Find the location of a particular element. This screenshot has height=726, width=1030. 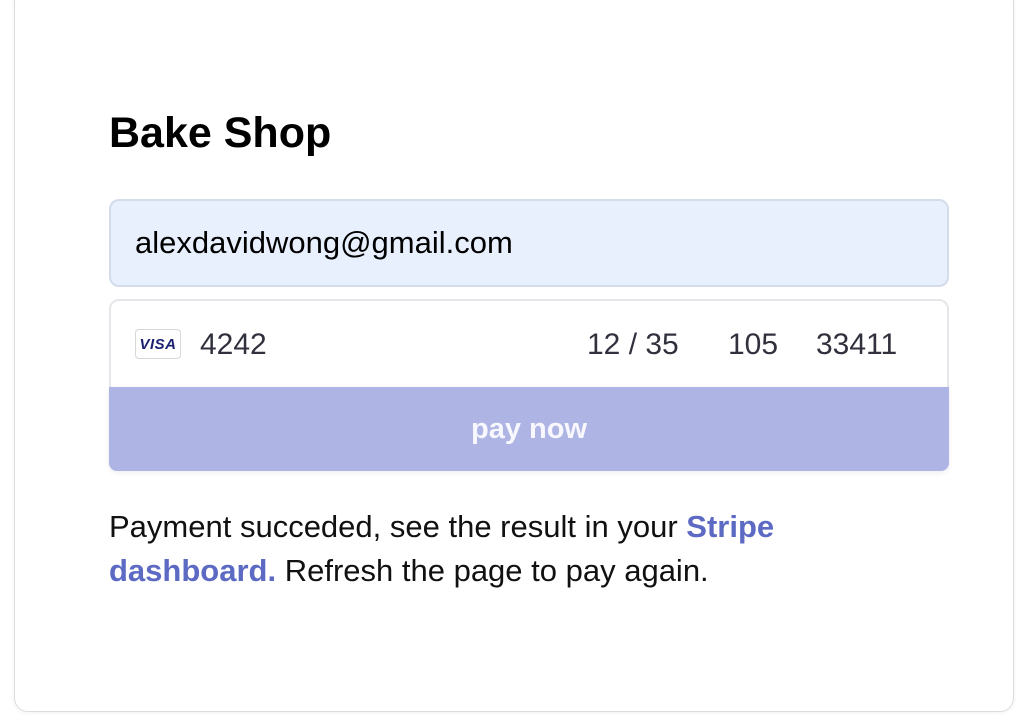

result-text-before: Payment succeded, see the result in your is located at coordinates (398, 526).